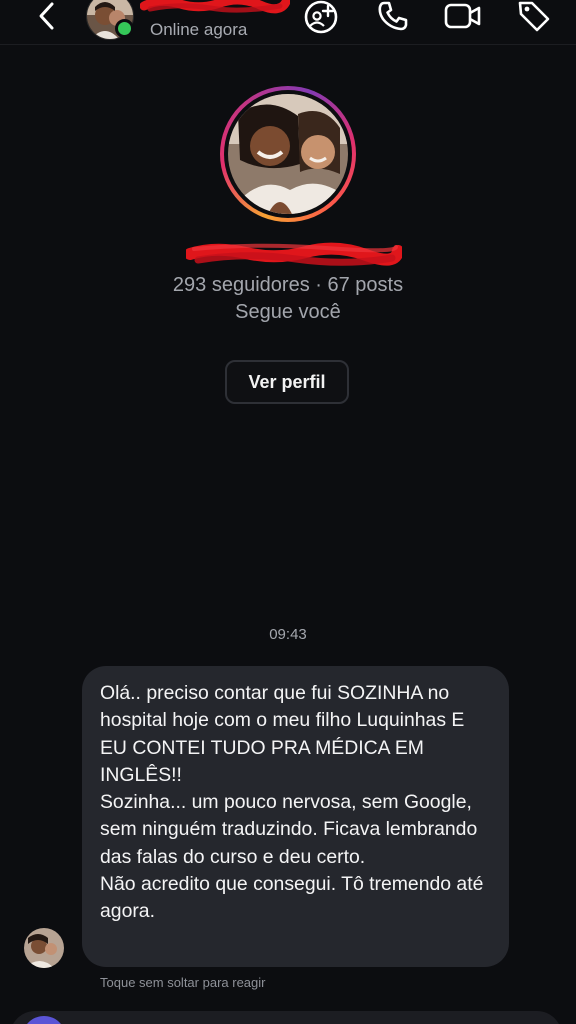  I want to click on label-button, so click(534, 18).